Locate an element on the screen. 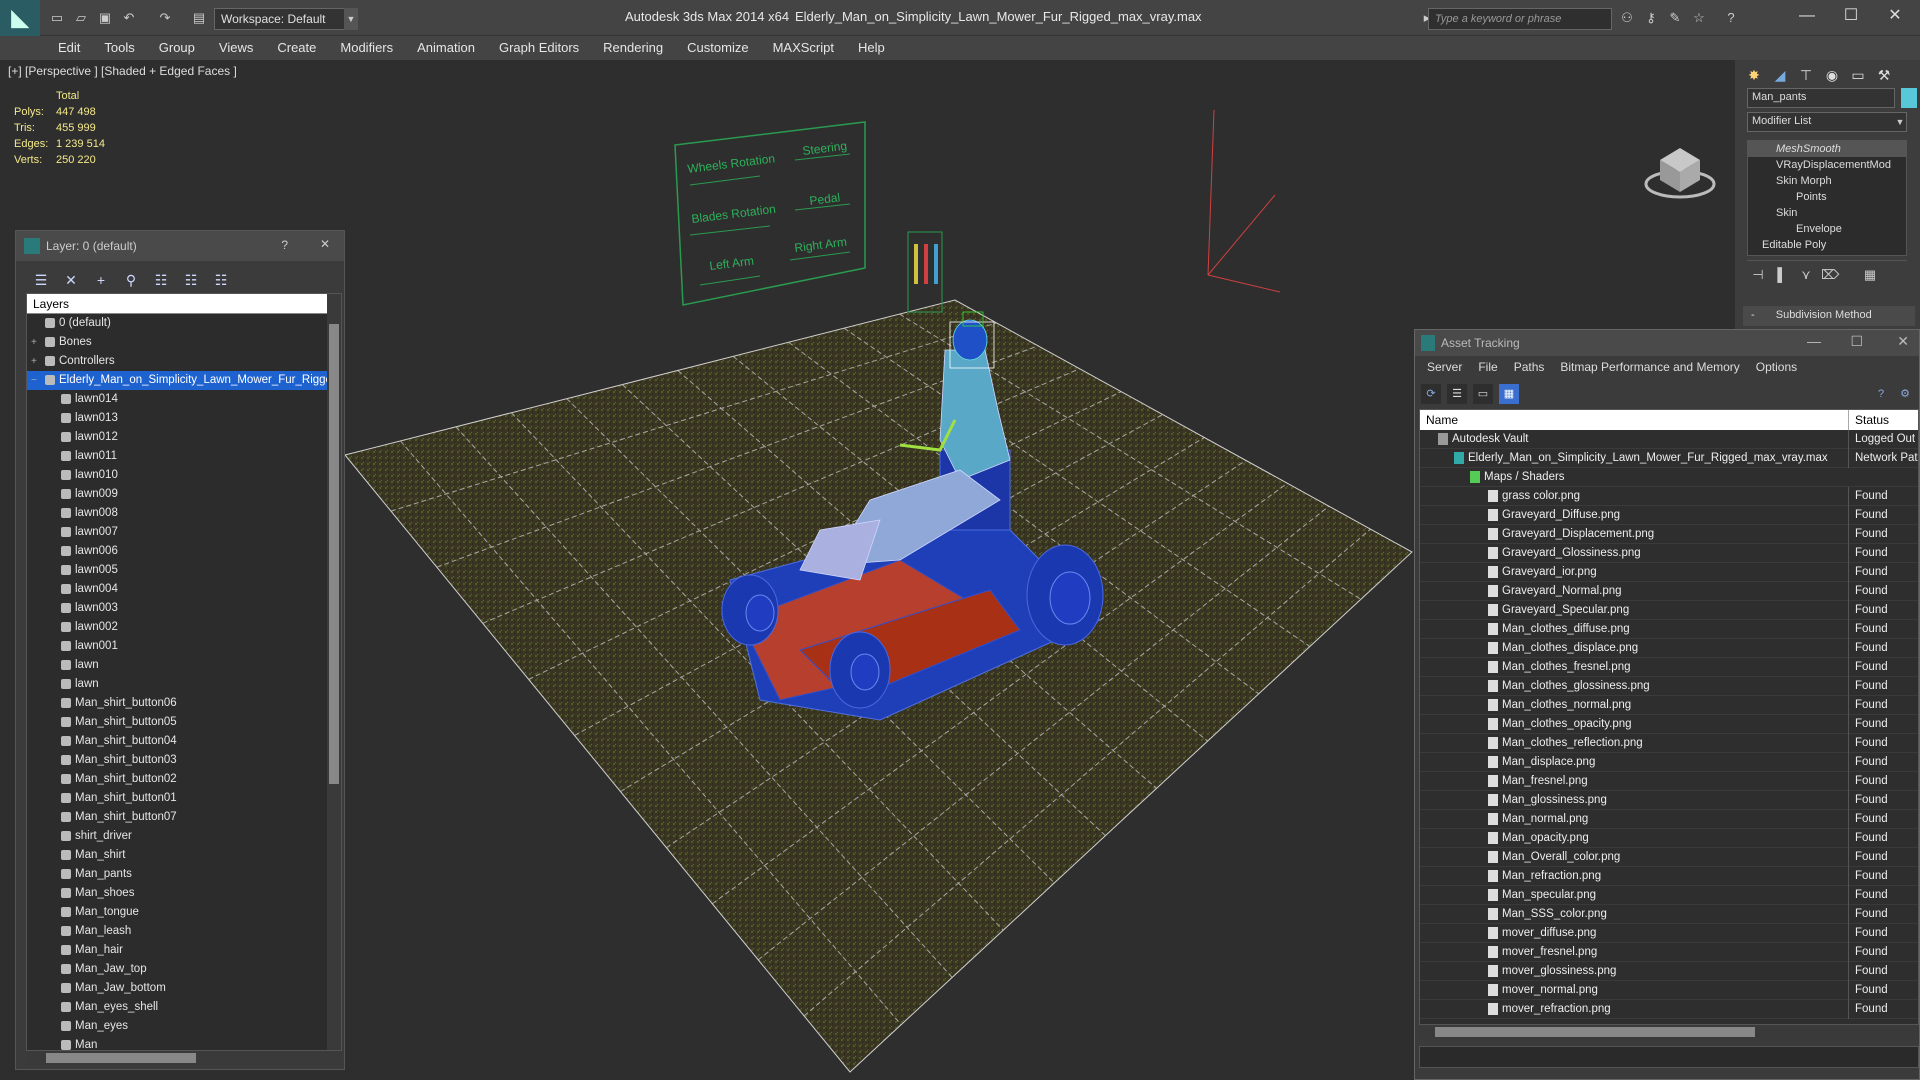  delete-layer-icon: ✕ is located at coordinates (71, 280).